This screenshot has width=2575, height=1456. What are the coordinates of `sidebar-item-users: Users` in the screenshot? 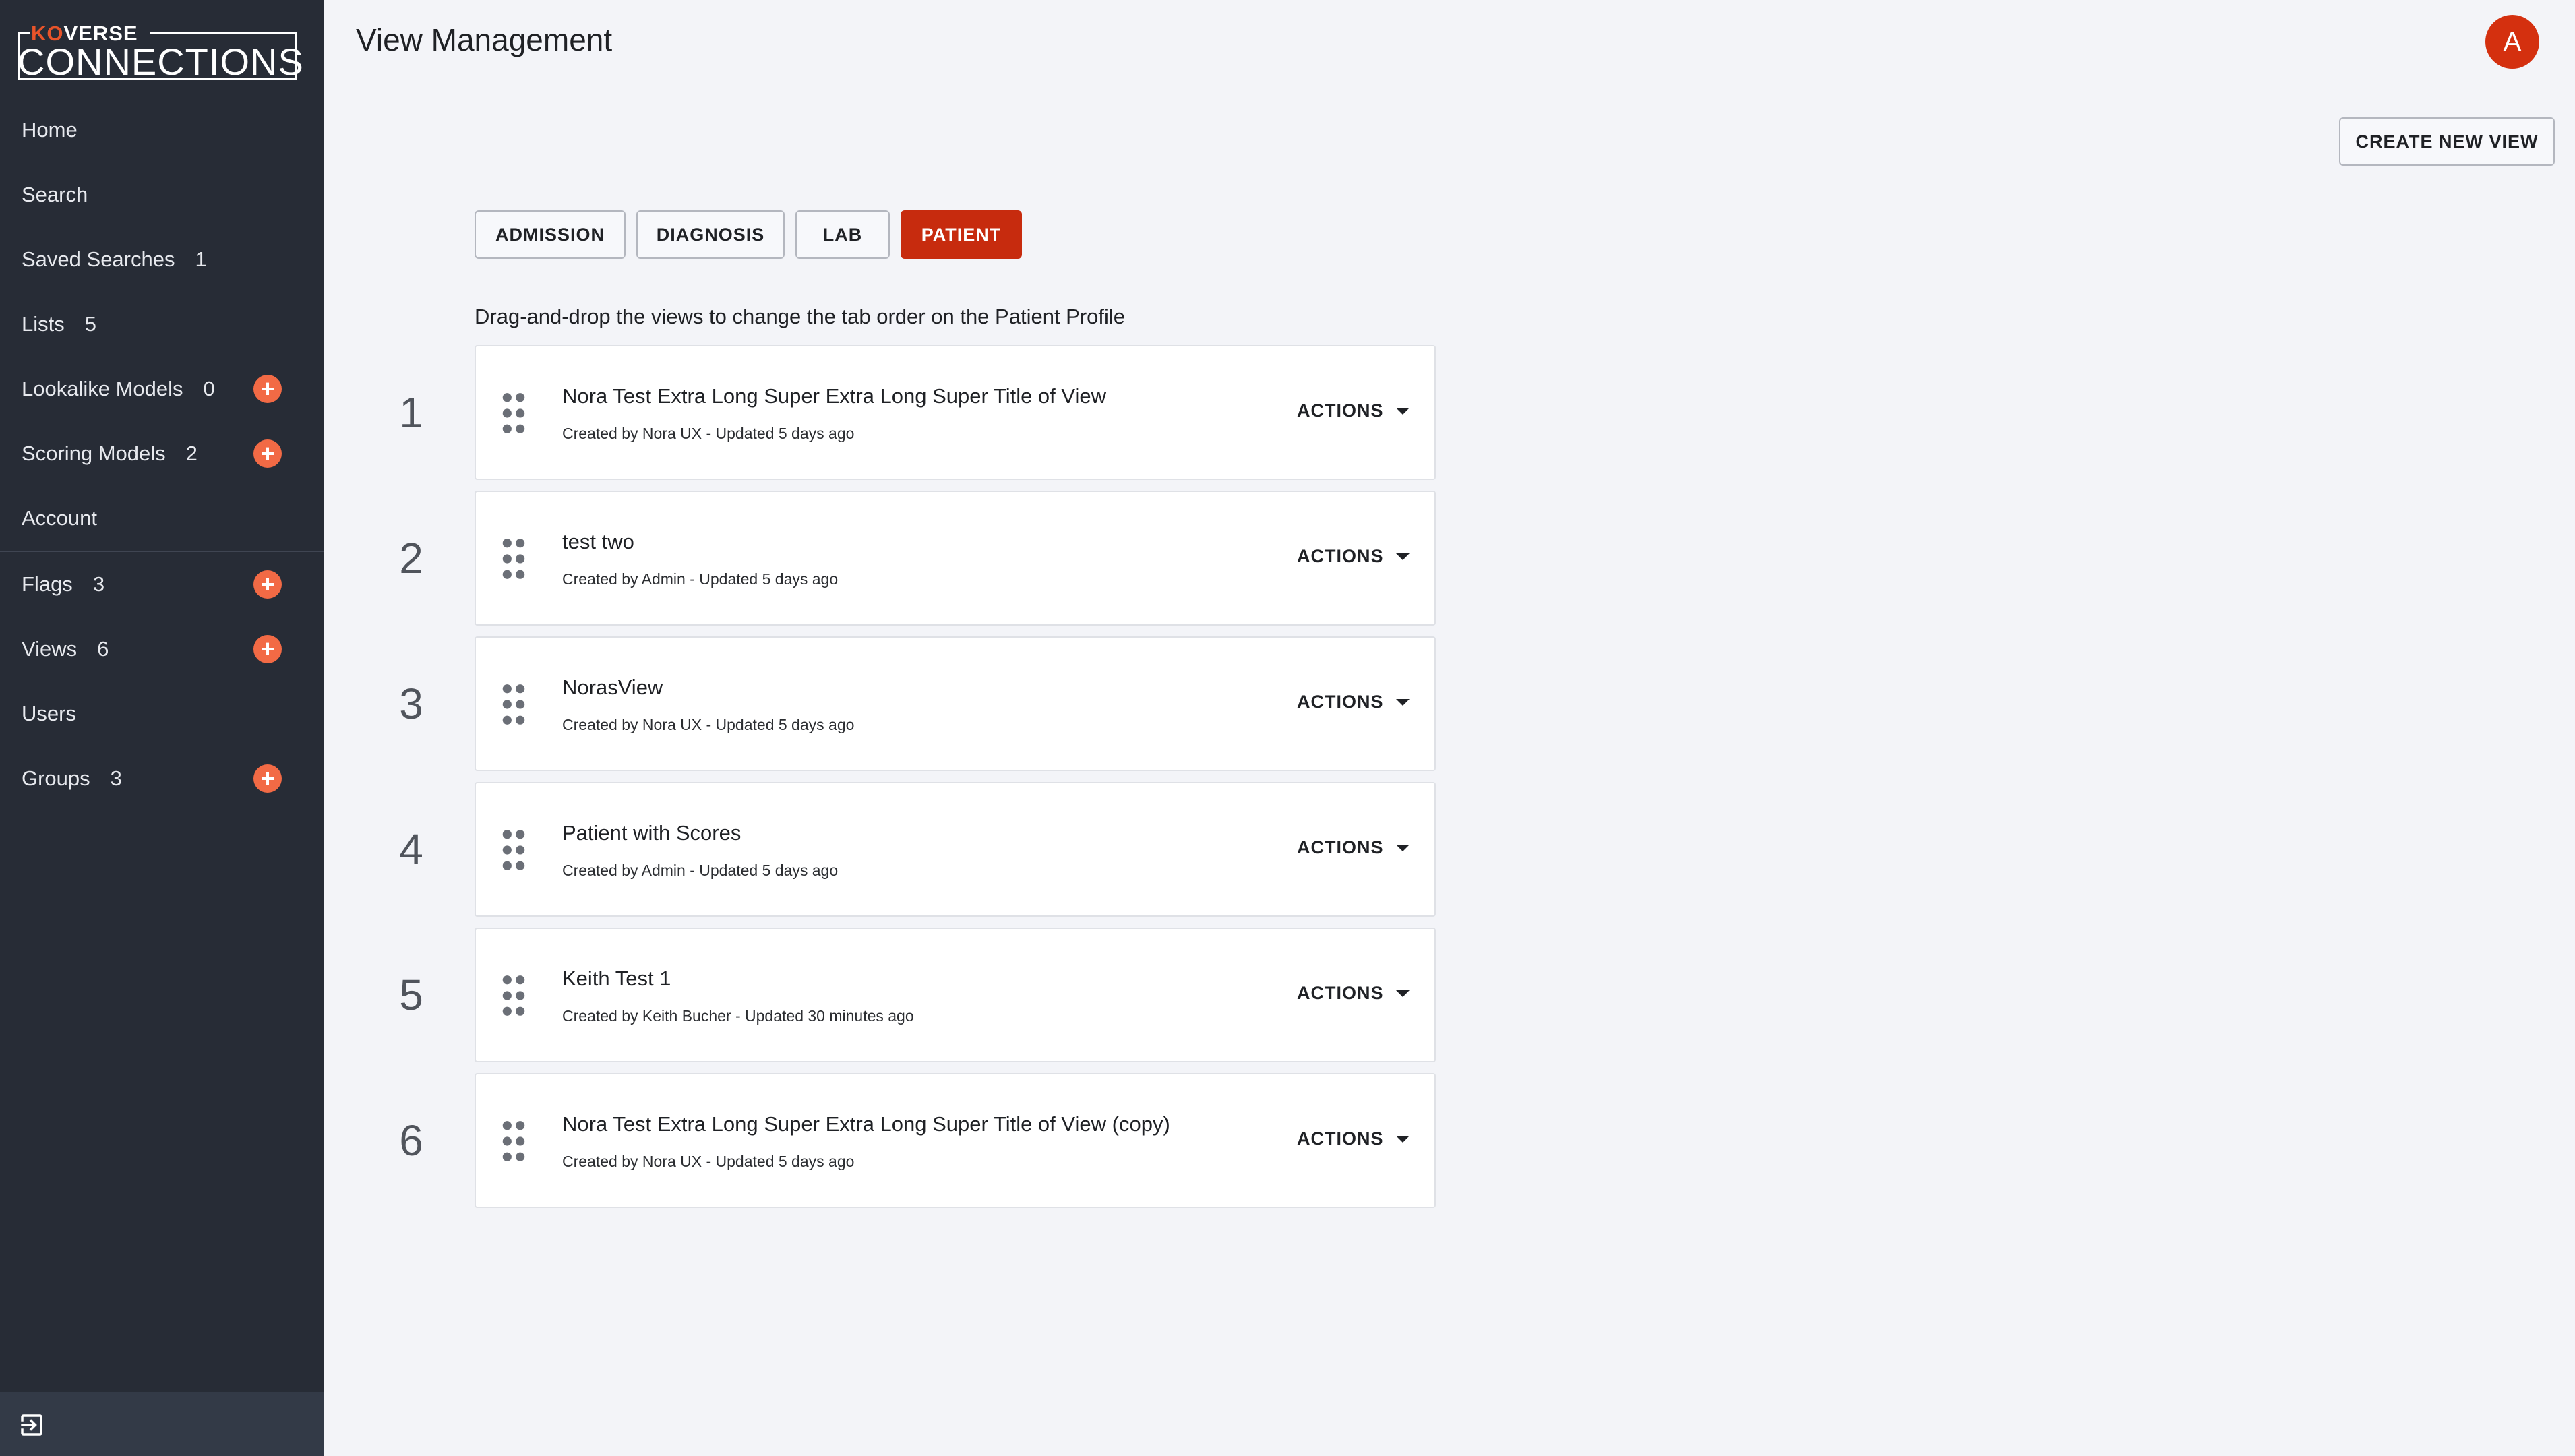 It's located at (162, 713).